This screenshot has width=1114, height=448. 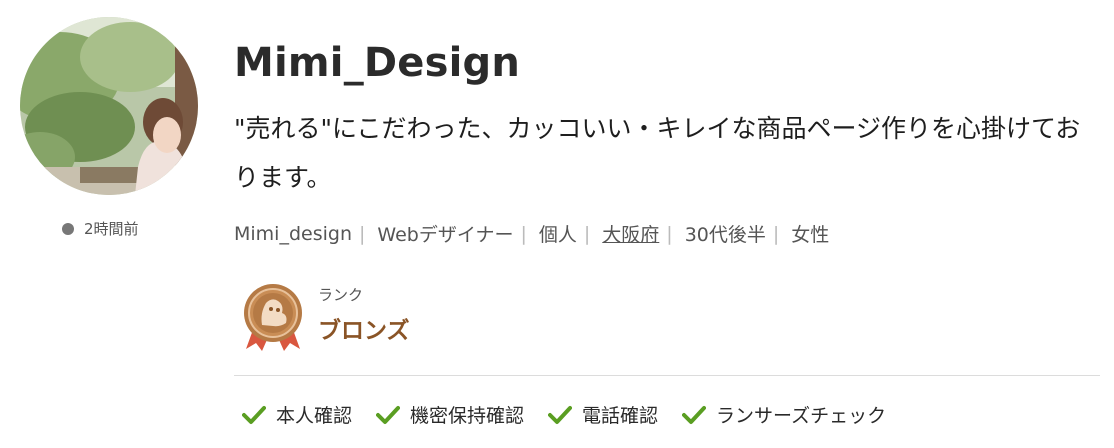 I want to click on avatar, so click(x=109, y=106).